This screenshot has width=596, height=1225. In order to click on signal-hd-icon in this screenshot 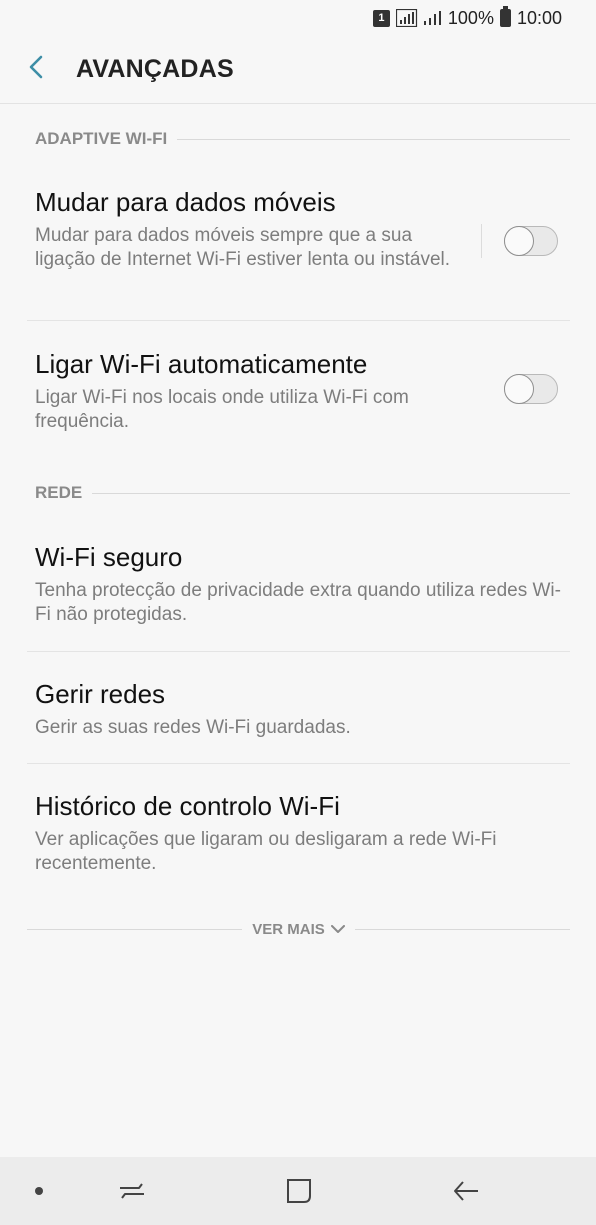, I will do `click(406, 18)`.